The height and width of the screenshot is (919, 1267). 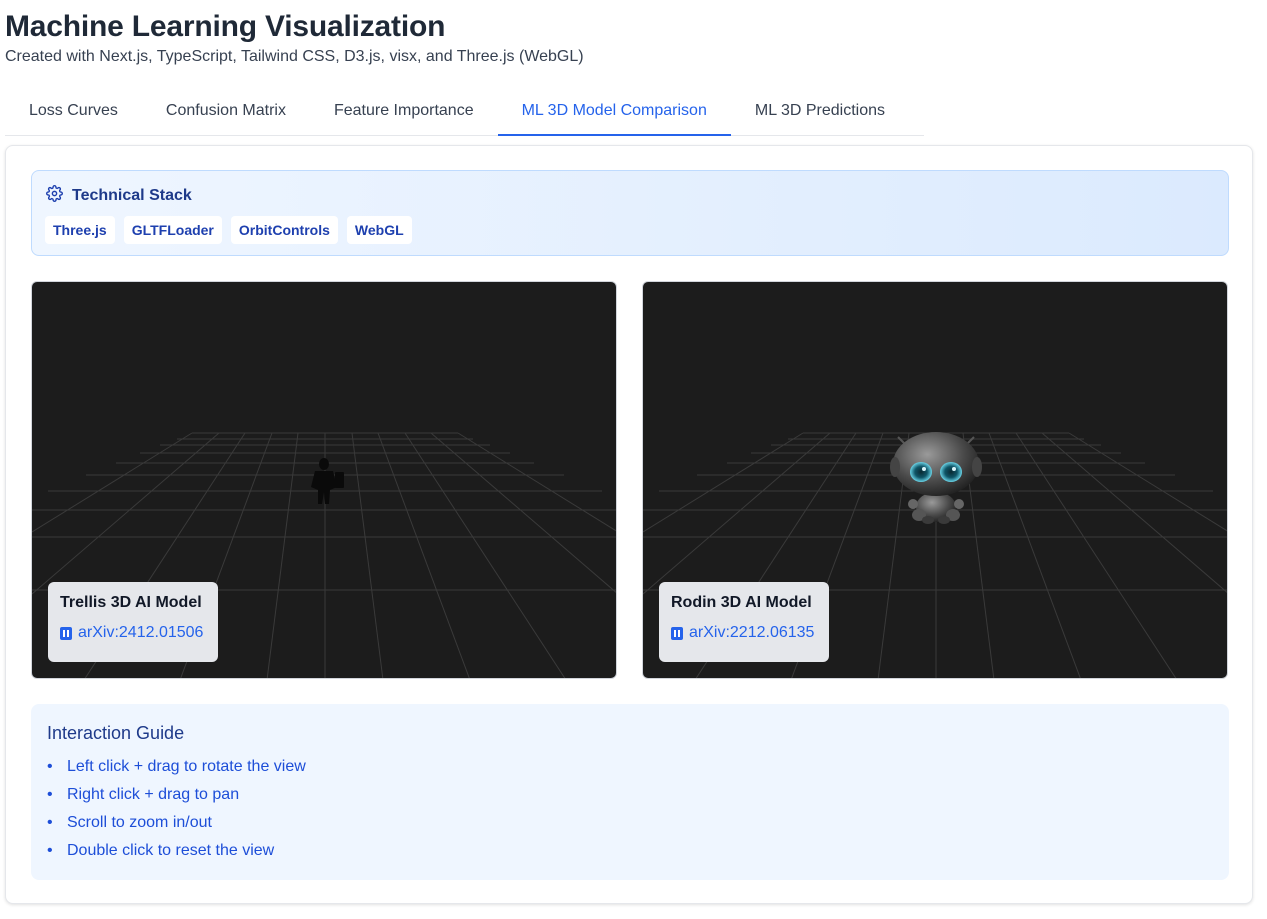 What do you see at coordinates (226, 110) in the screenshot?
I see `tab-confusion-matrix: Confusion Matrix` at bounding box center [226, 110].